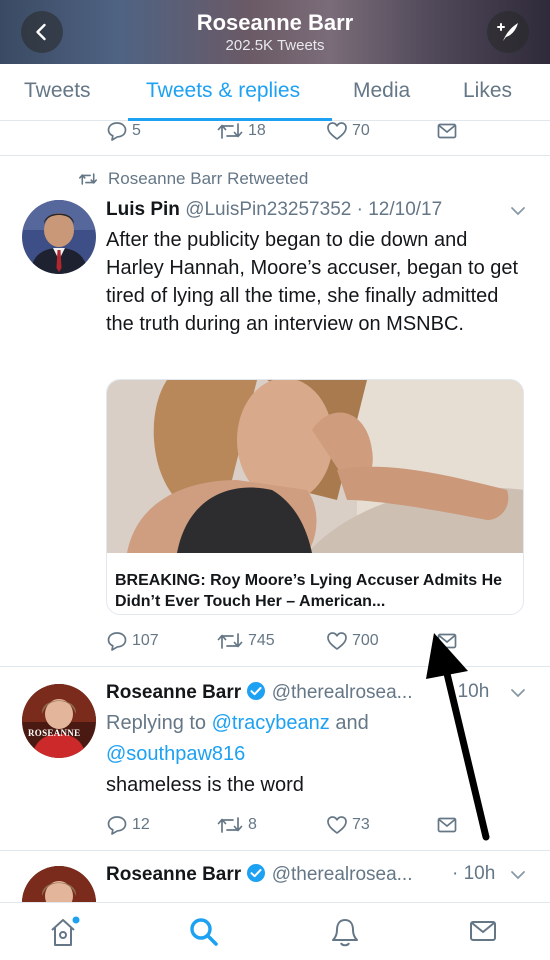 This screenshot has width=550, height=960. I want to click on mention-link: @southpaw816, so click(175, 754).